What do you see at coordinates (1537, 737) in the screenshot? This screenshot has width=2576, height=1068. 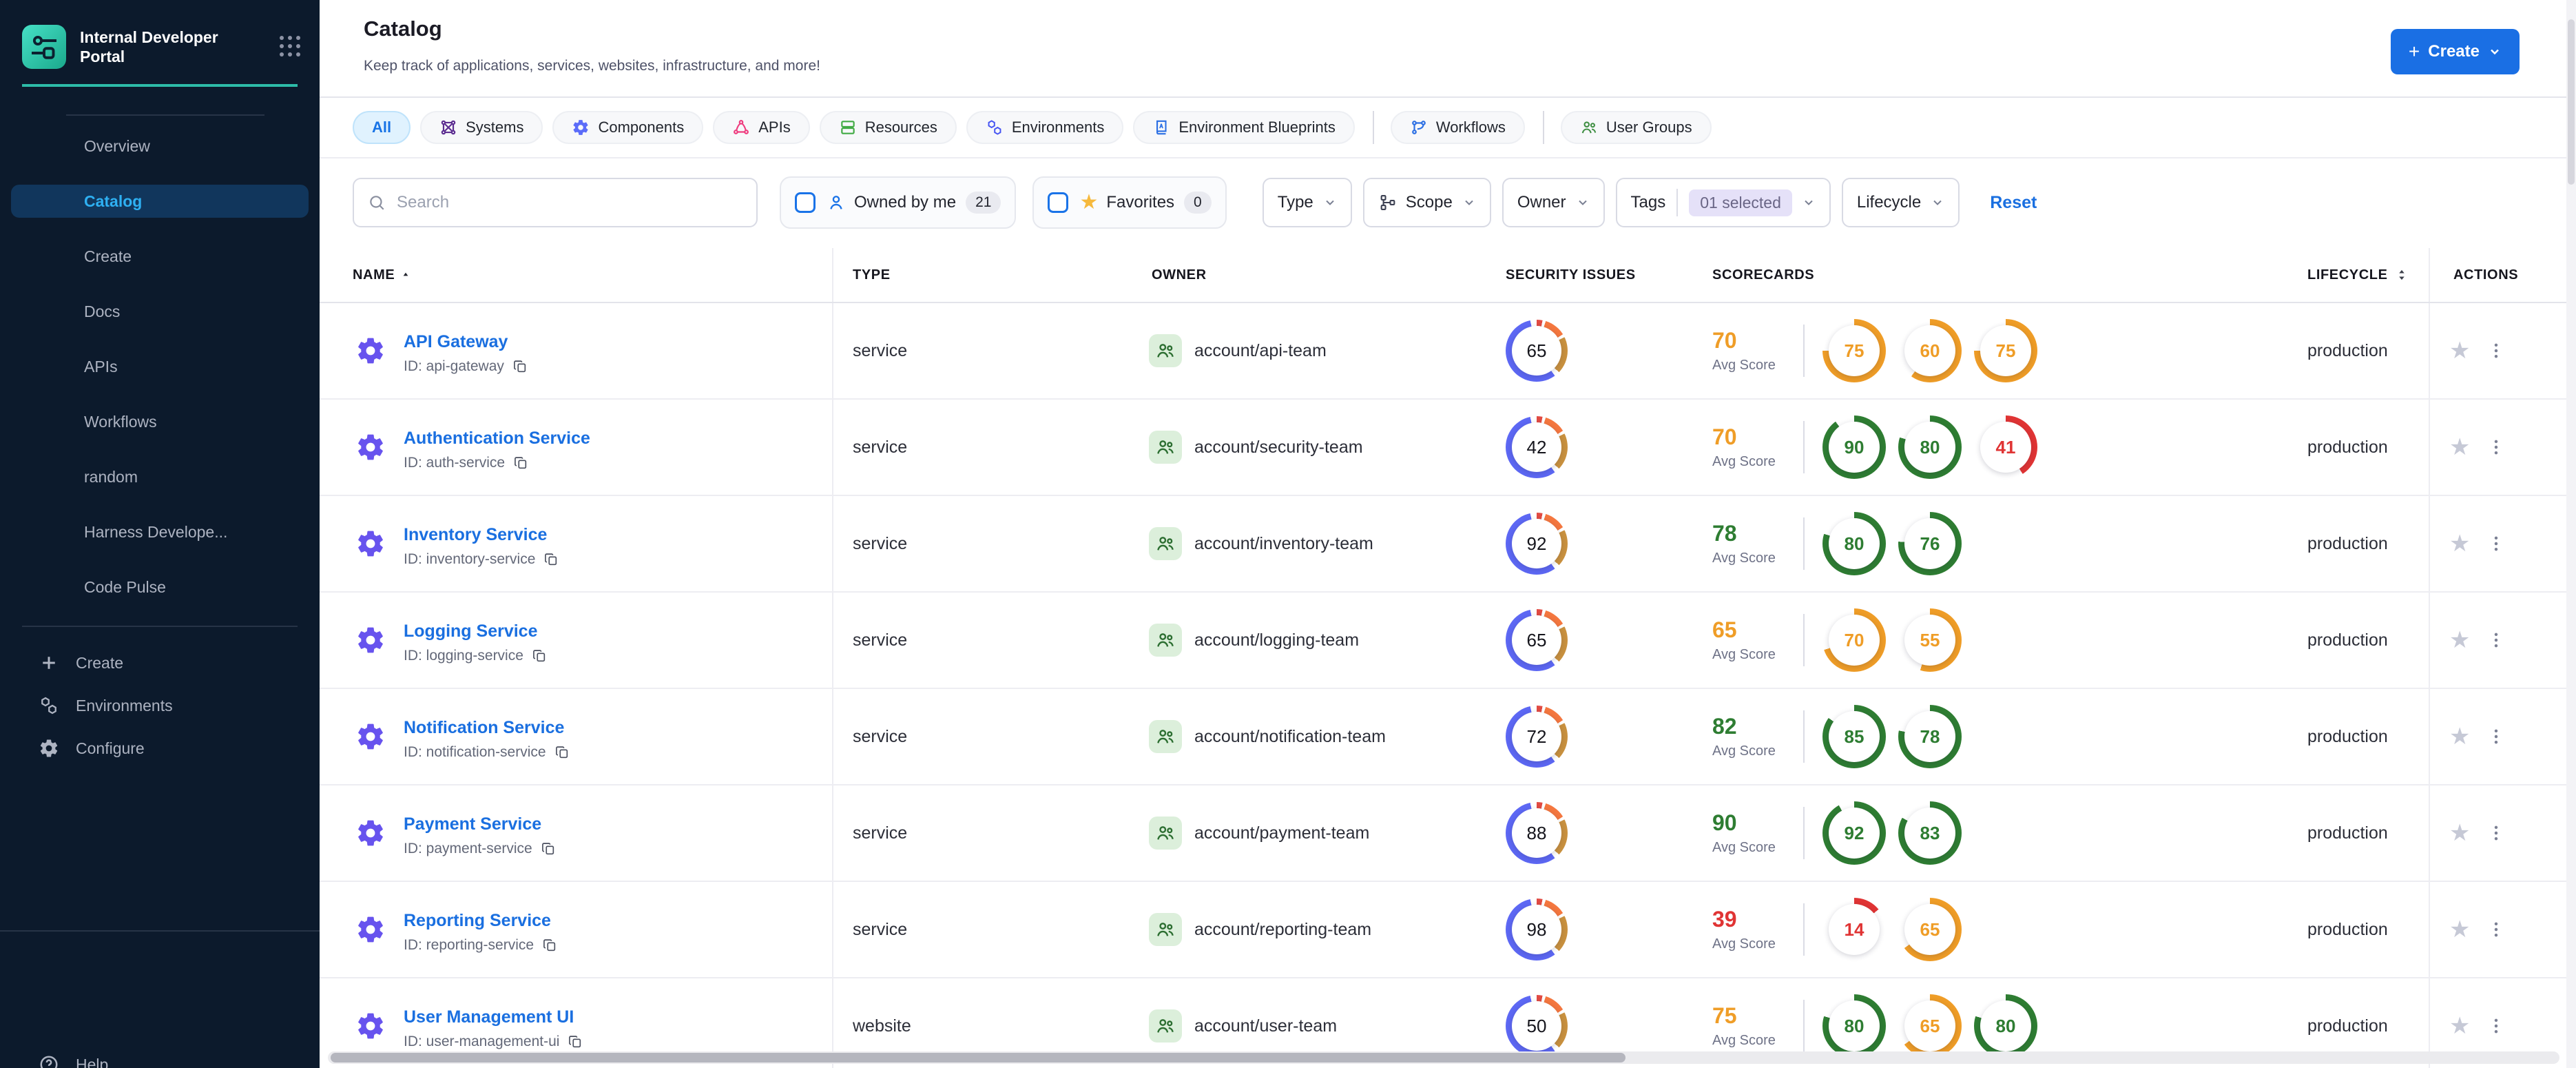 I see `security-issues-ring: 72` at bounding box center [1537, 737].